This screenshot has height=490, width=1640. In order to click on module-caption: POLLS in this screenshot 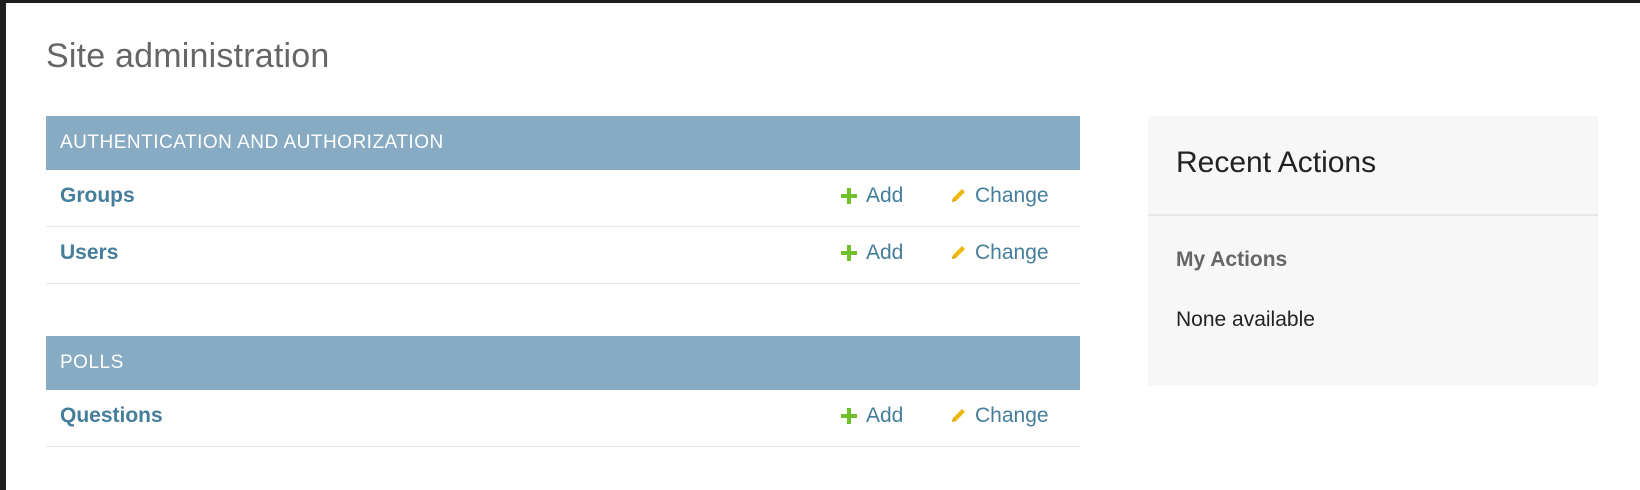, I will do `click(92, 363)`.